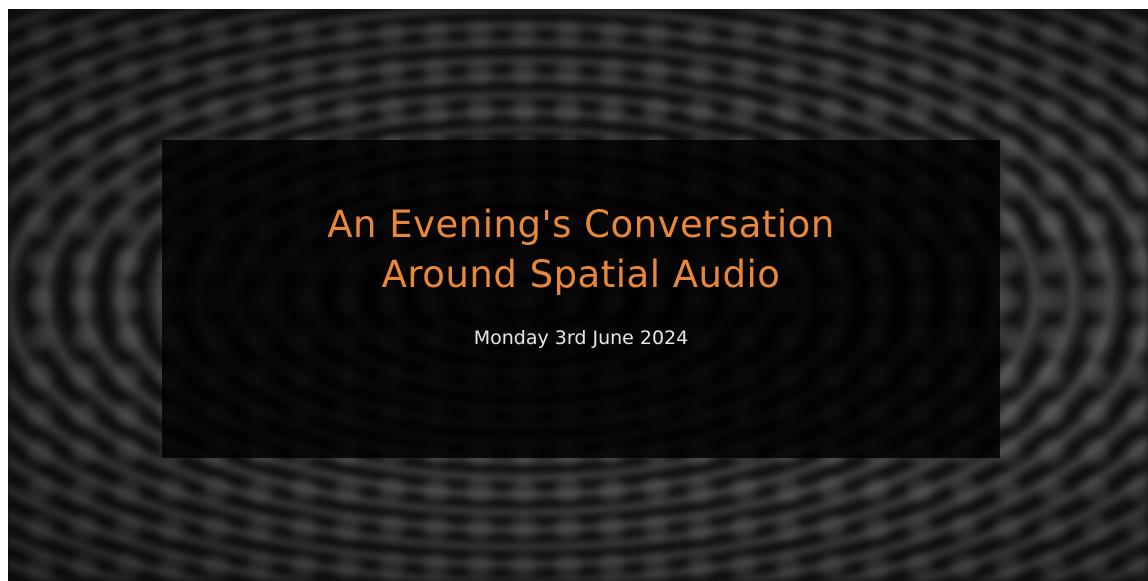  What do you see at coordinates (581, 274) in the screenshot?
I see `event-title-line-2: Around Spatial Audio` at bounding box center [581, 274].